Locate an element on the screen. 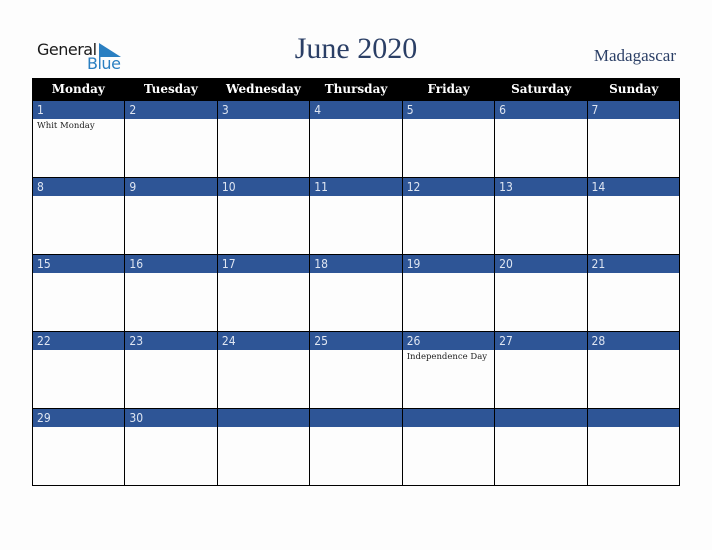 The width and height of the screenshot is (712, 550). day-cell: 21 is located at coordinates (633, 293).